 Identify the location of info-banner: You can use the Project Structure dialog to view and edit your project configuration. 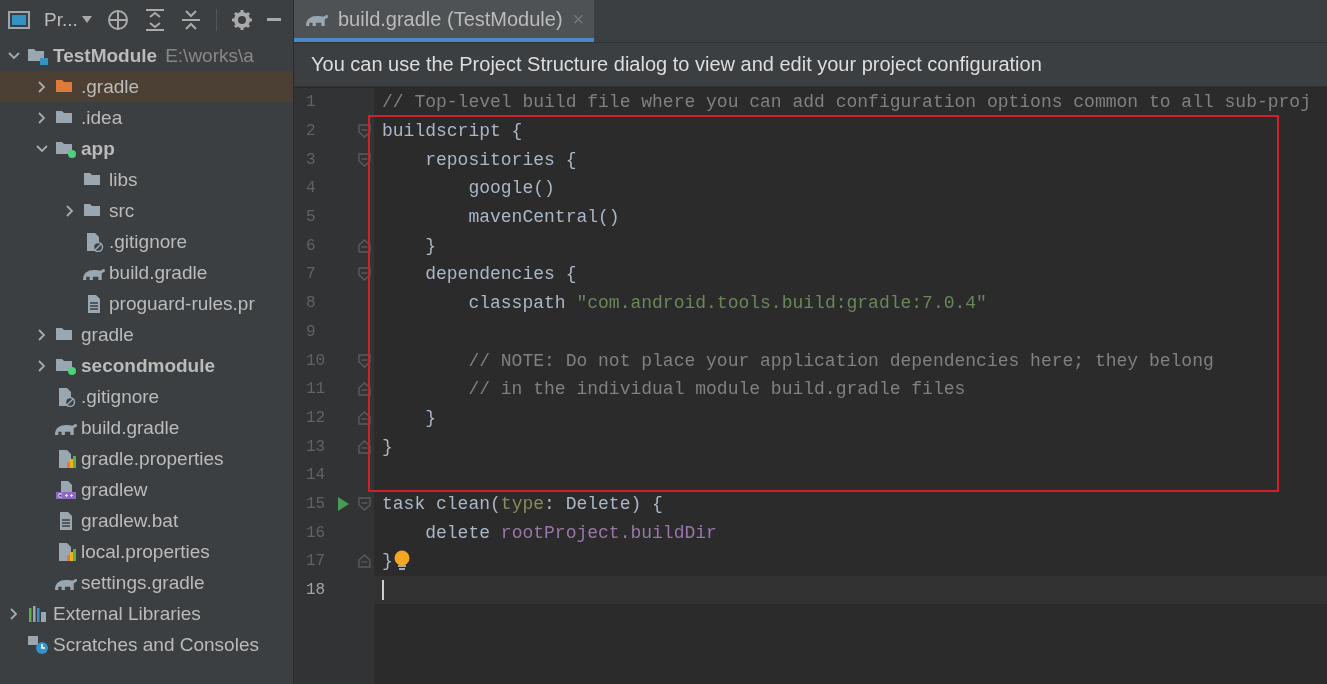
(810, 64).